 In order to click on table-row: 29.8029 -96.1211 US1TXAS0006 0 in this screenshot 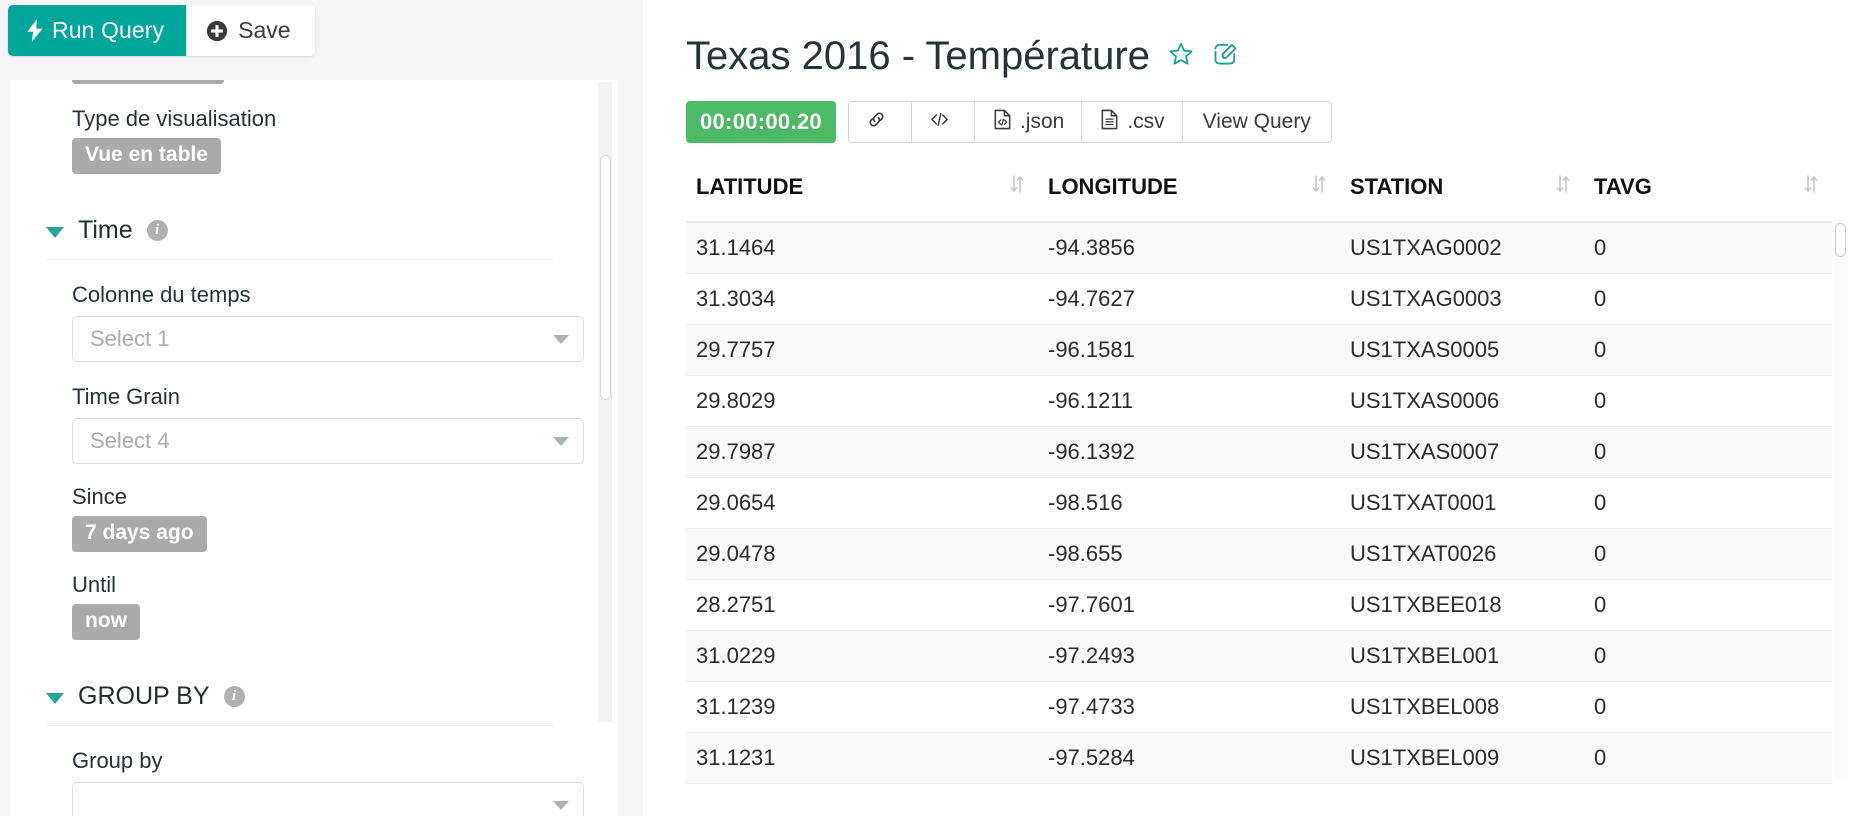, I will do `click(1259, 401)`.